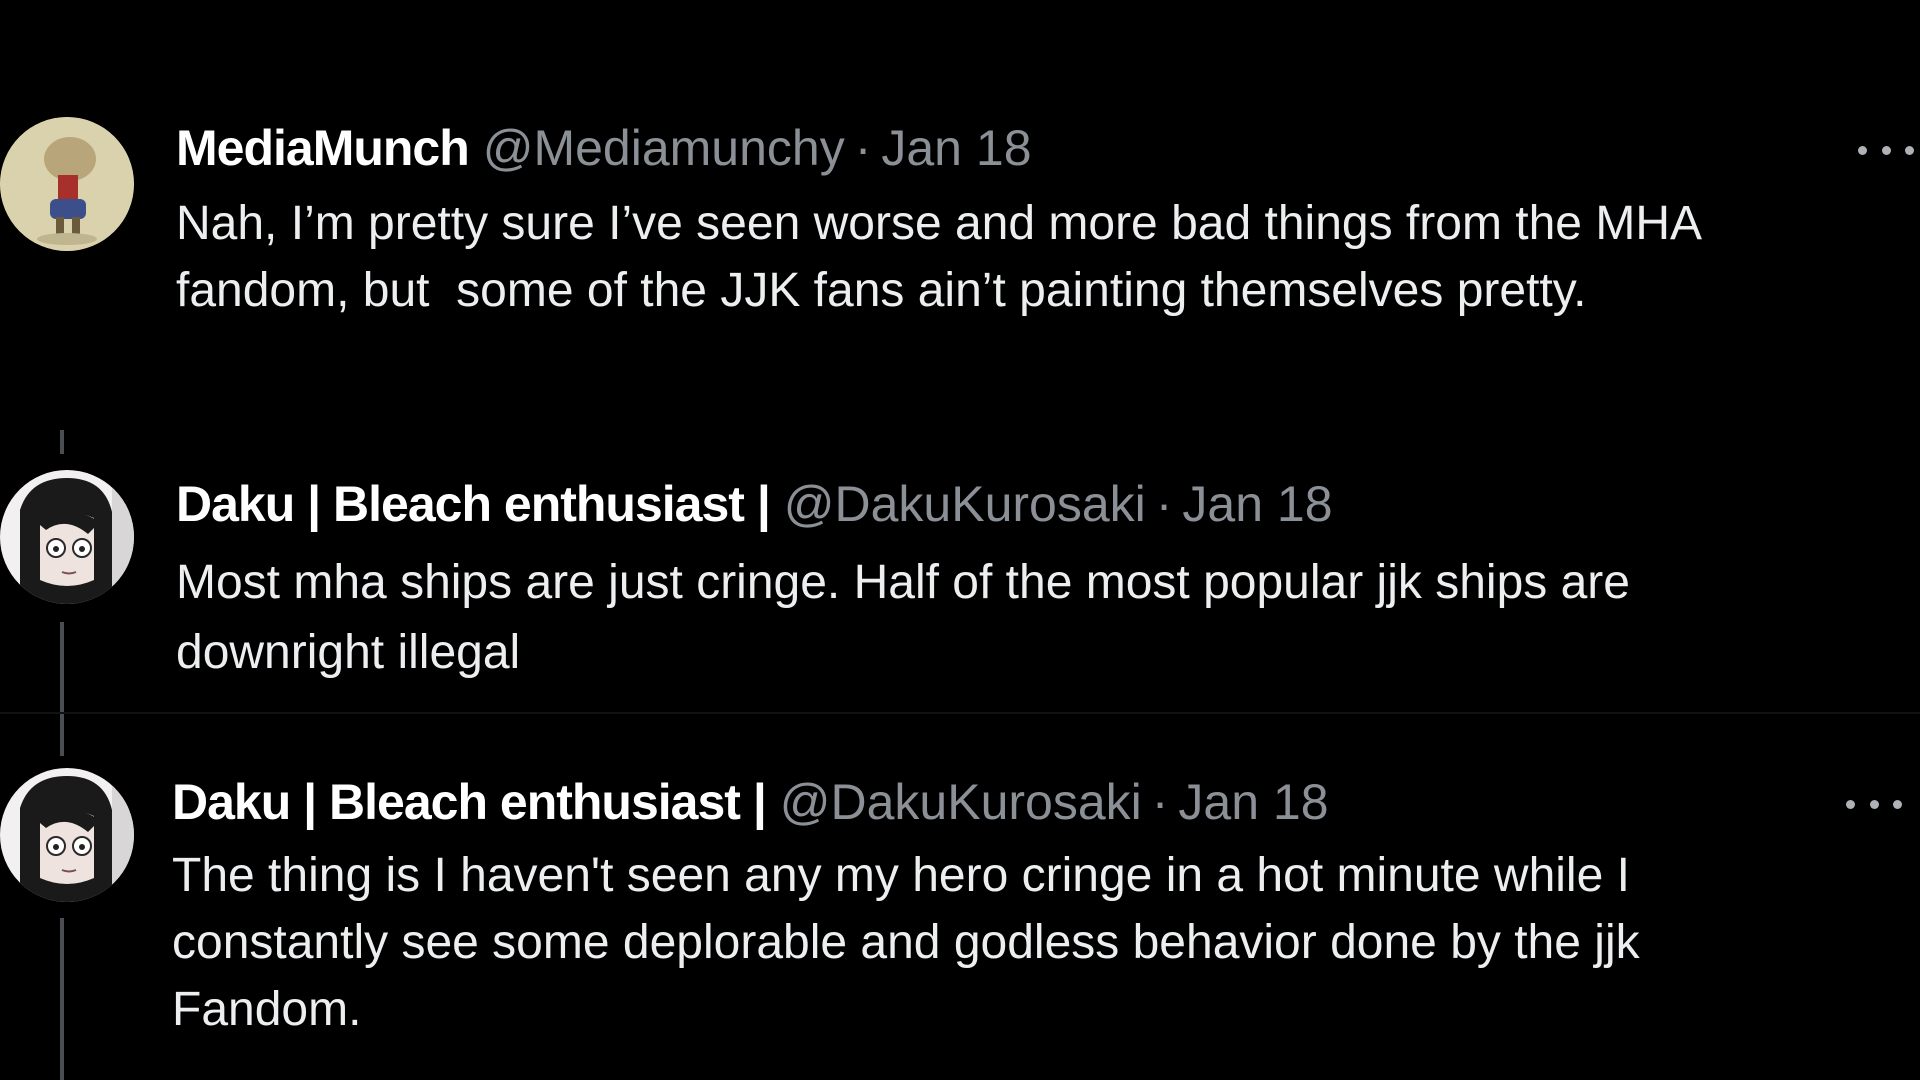 This screenshot has width=1920, height=1080. Describe the element at coordinates (62, 667) in the screenshot. I see `thread-line-middle` at that location.